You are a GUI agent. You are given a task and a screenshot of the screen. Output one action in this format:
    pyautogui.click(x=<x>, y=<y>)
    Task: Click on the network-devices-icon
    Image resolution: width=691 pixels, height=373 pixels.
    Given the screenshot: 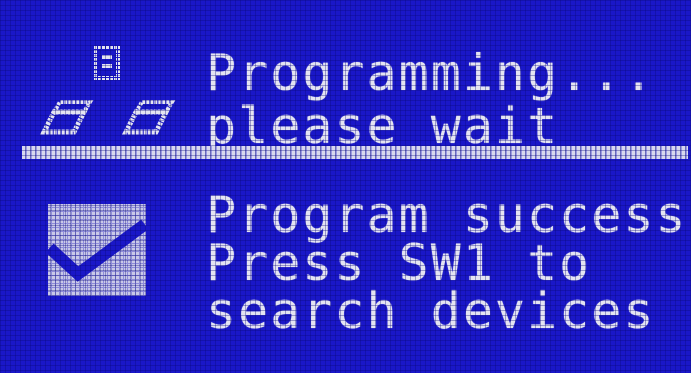 What is the action you would take?
    pyautogui.click(x=107, y=90)
    